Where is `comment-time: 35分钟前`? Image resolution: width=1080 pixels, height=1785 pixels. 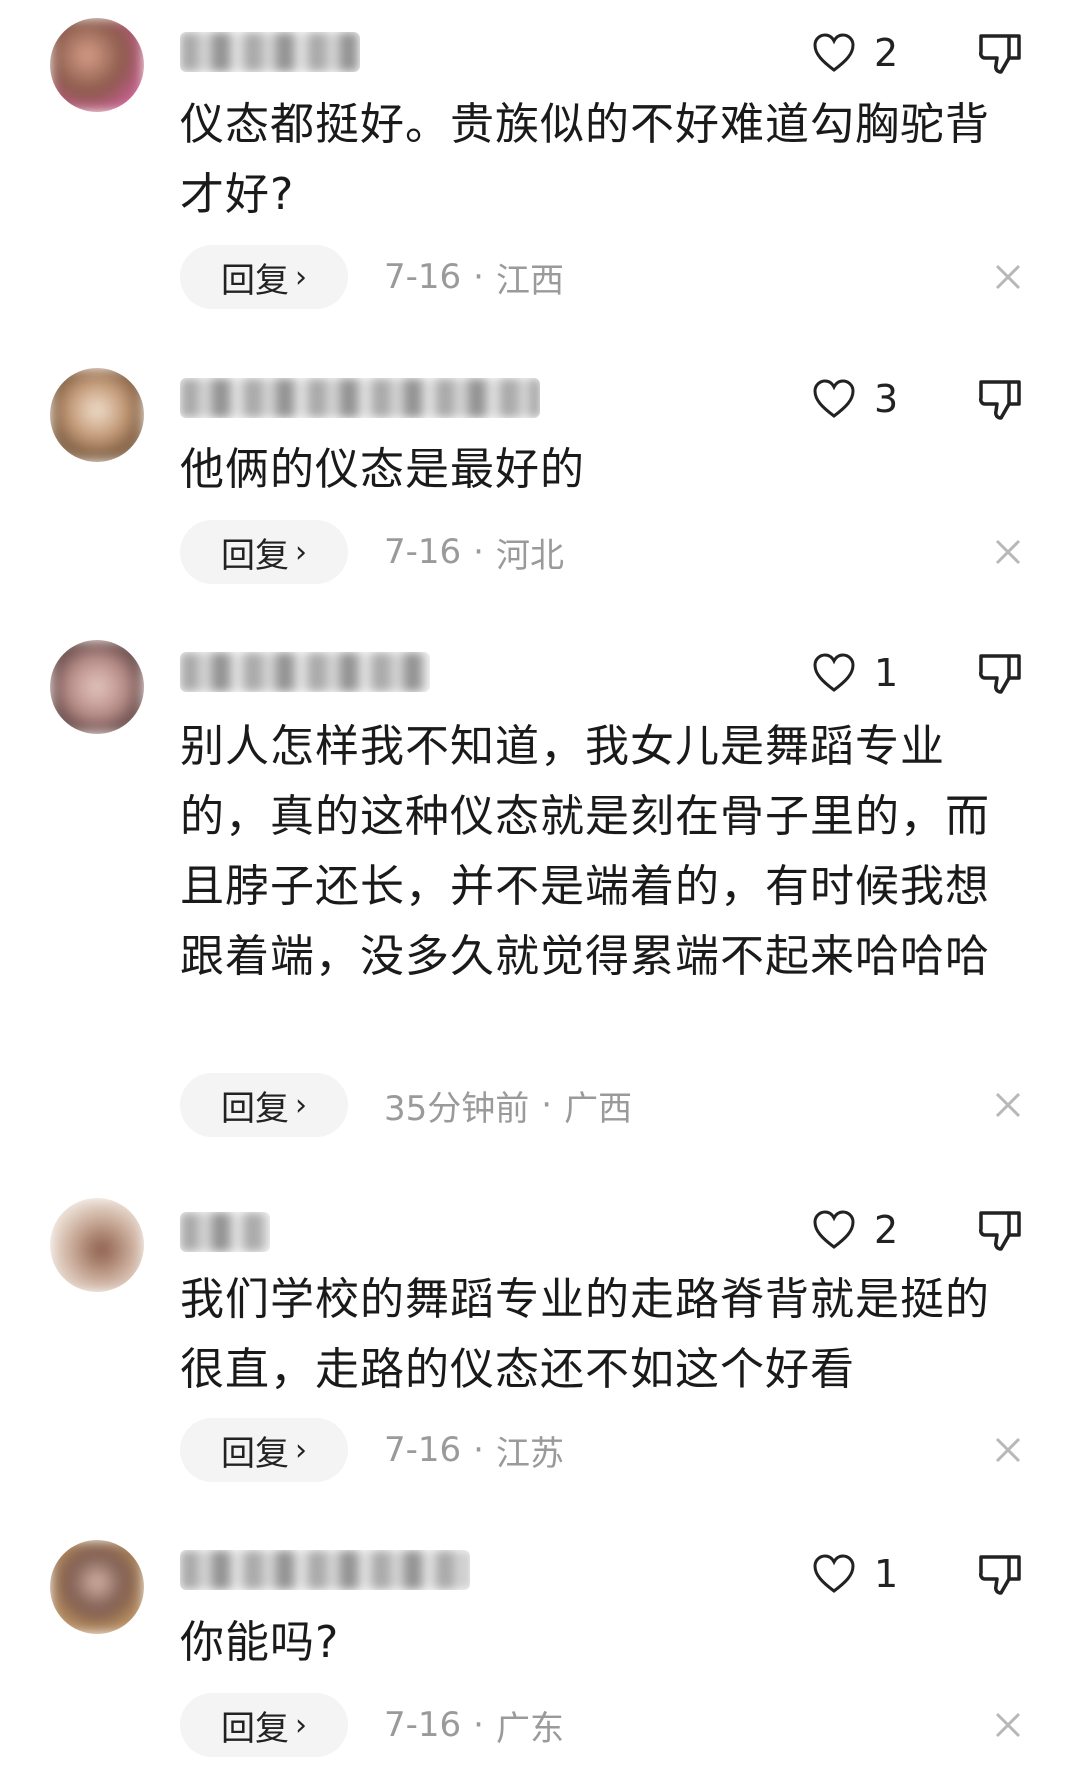
comment-time: 35分钟前 is located at coordinates (457, 1108).